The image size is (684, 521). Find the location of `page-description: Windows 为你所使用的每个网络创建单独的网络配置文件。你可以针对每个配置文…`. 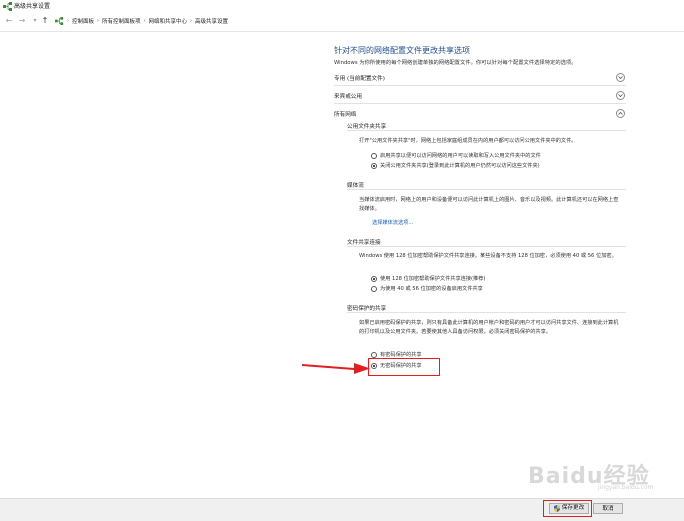

page-description: Windows 为你所使用的每个网络创建单独的网络配置文件。你可以针对每个配置文… is located at coordinates (455, 63).